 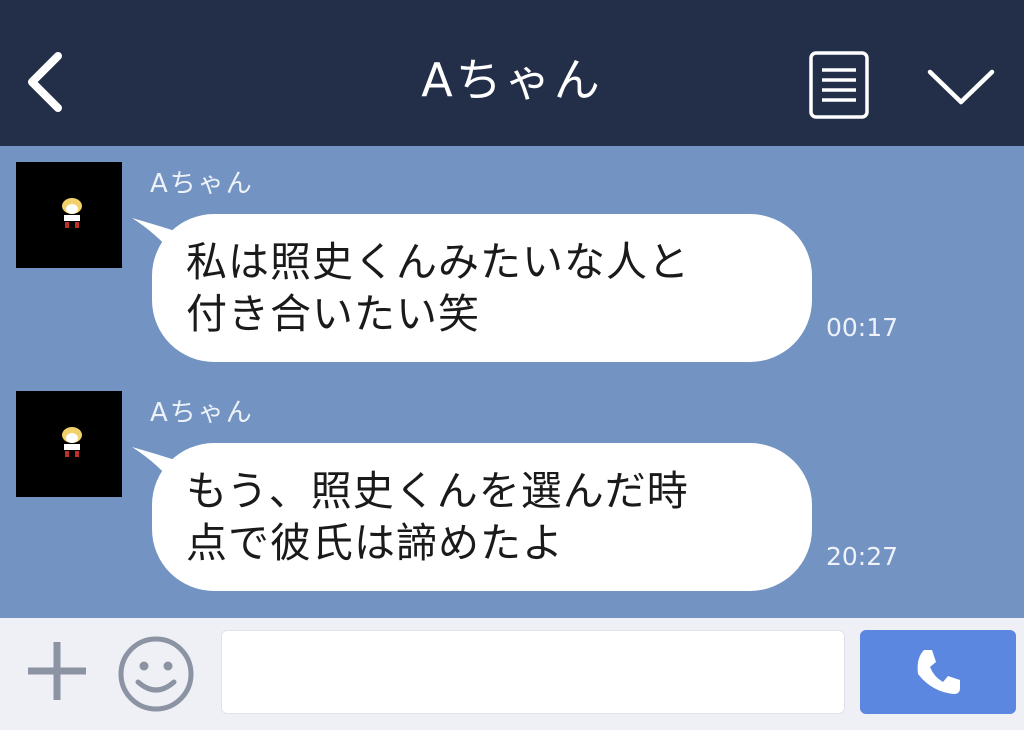 What do you see at coordinates (512, 80) in the screenshot?
I see `chat-title: Aちゃん` at bounding box center [512, 80].